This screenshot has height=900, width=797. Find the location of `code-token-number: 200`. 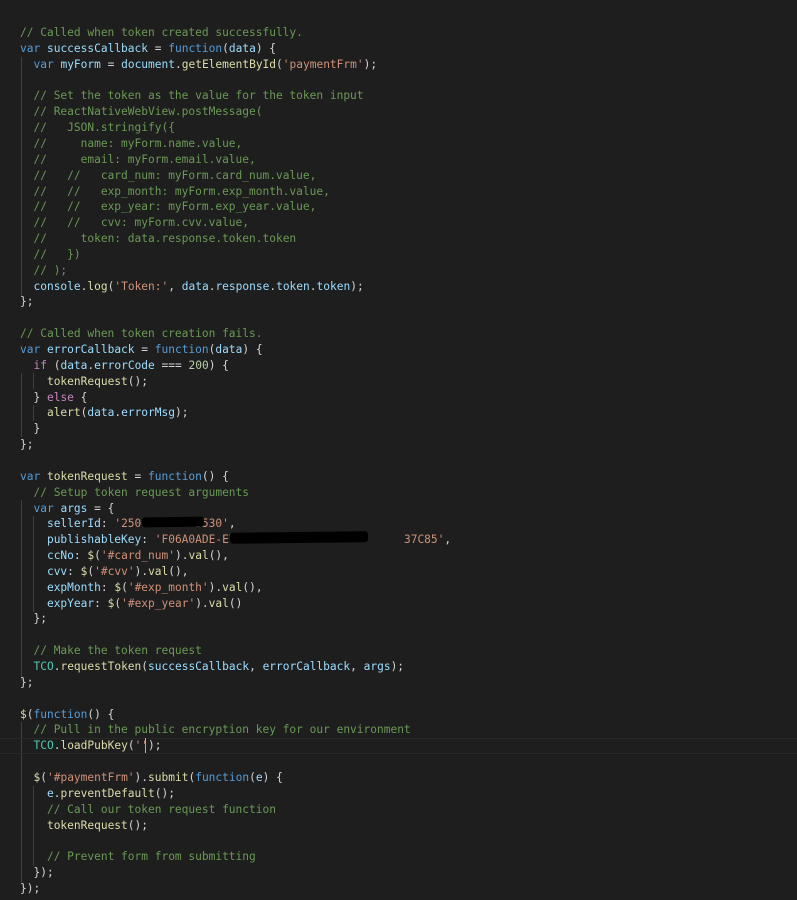

code-token-number: 200 is located at coordinates (198, 365).